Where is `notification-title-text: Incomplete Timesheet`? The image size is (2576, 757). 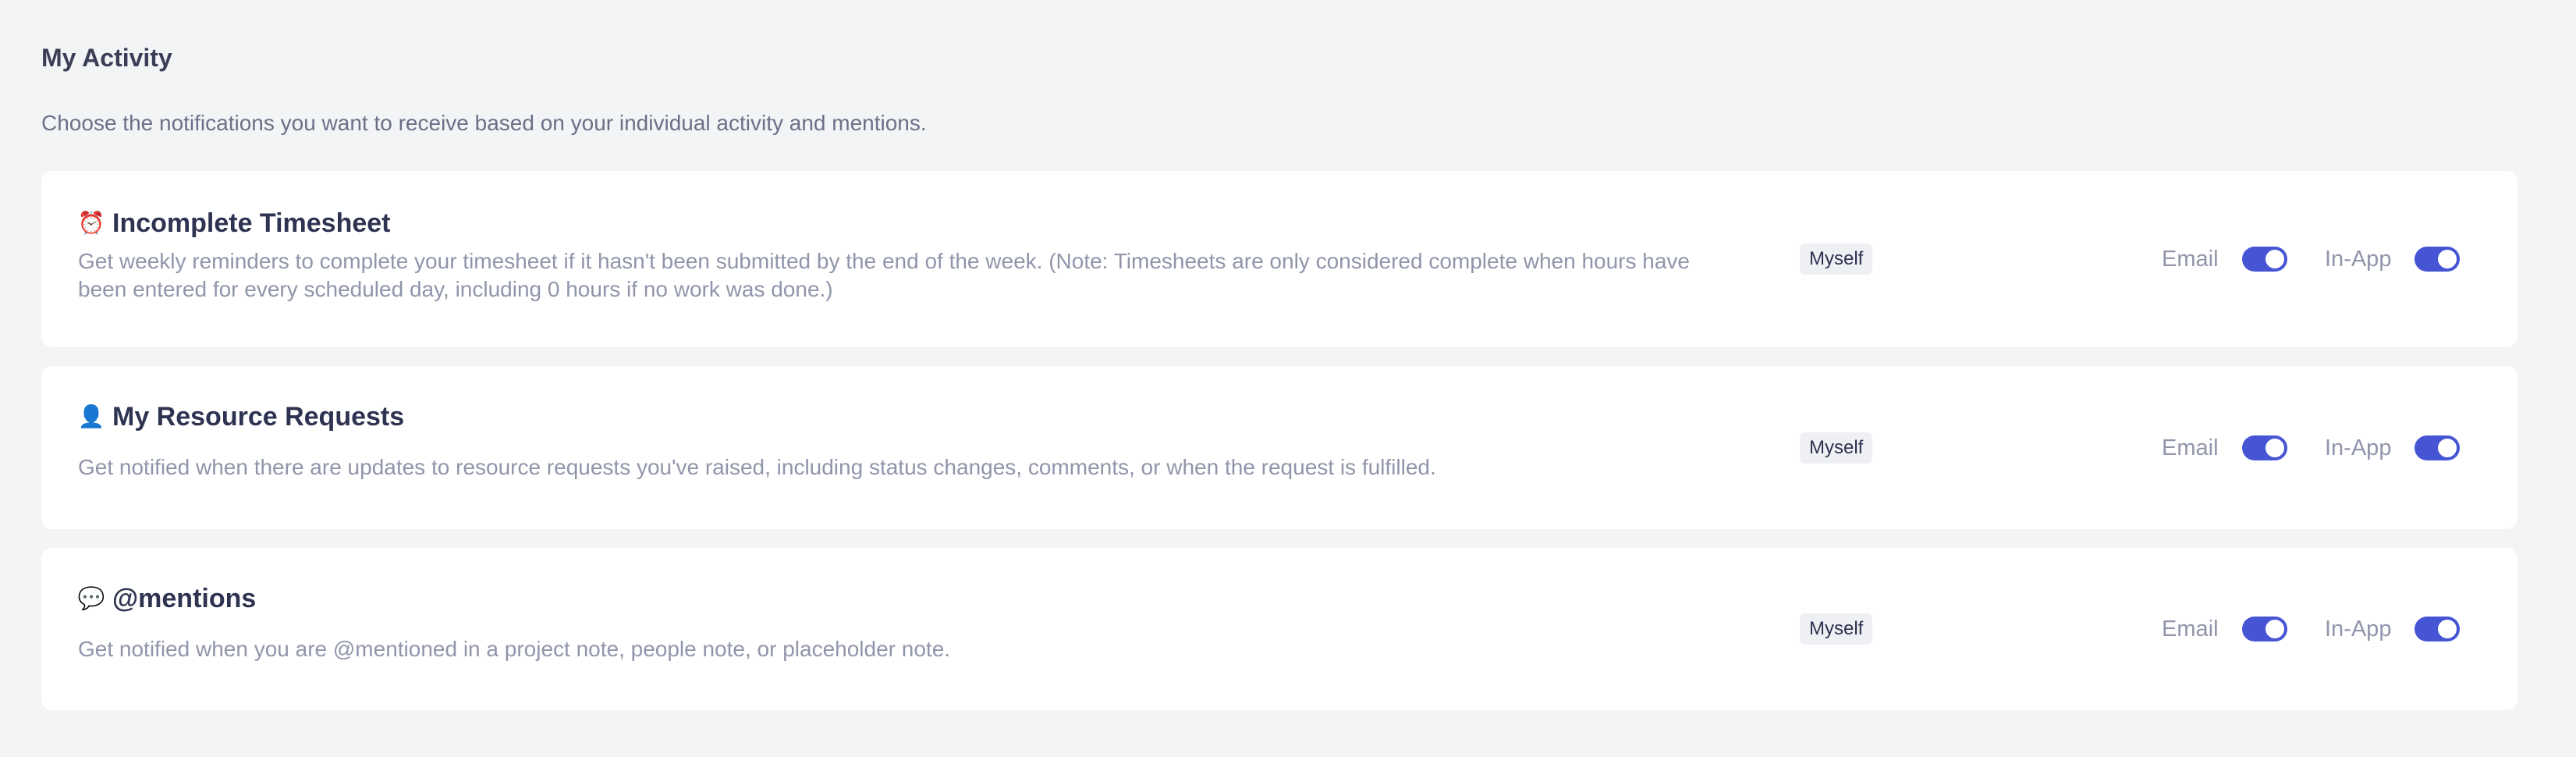
notification-title-text: Incomplete Timesheet is located at coordinates (251, 223).